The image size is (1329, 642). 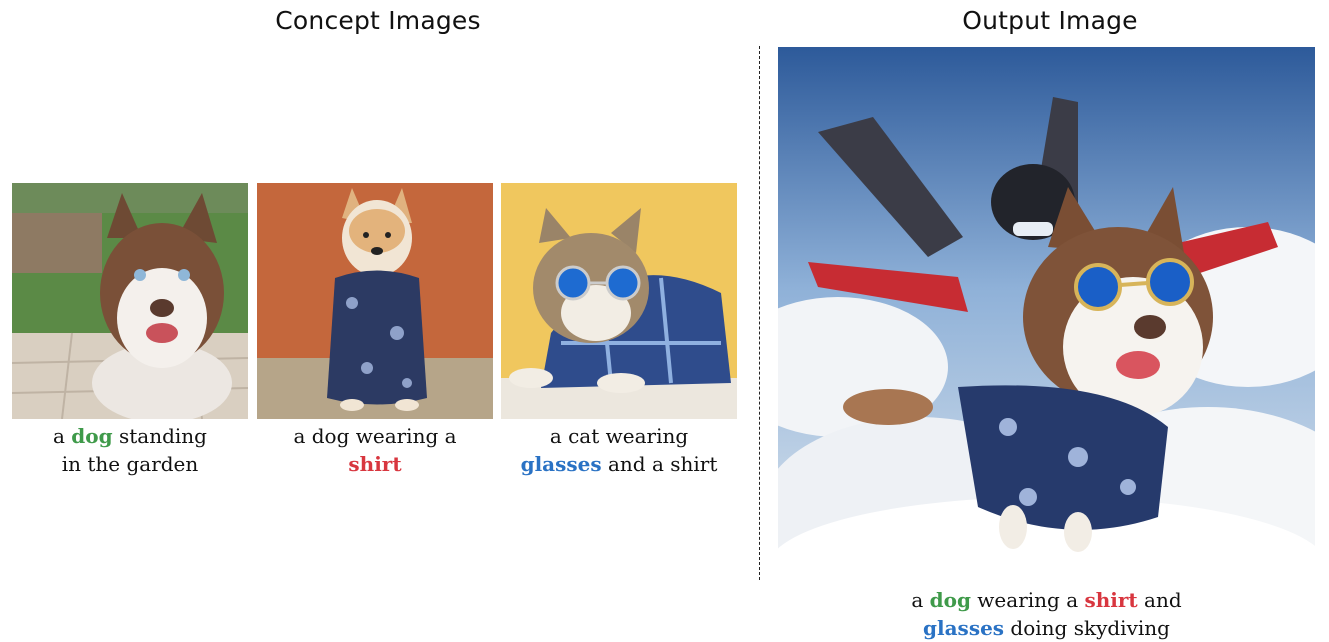 I want to click on caption-concept-glasses: a cat wearing glasses and a shirt, so click(x=619, y=450).